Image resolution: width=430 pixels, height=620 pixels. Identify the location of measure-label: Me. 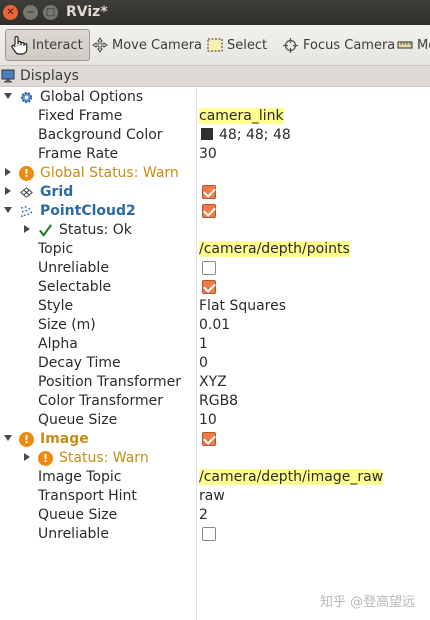
(423, 45).